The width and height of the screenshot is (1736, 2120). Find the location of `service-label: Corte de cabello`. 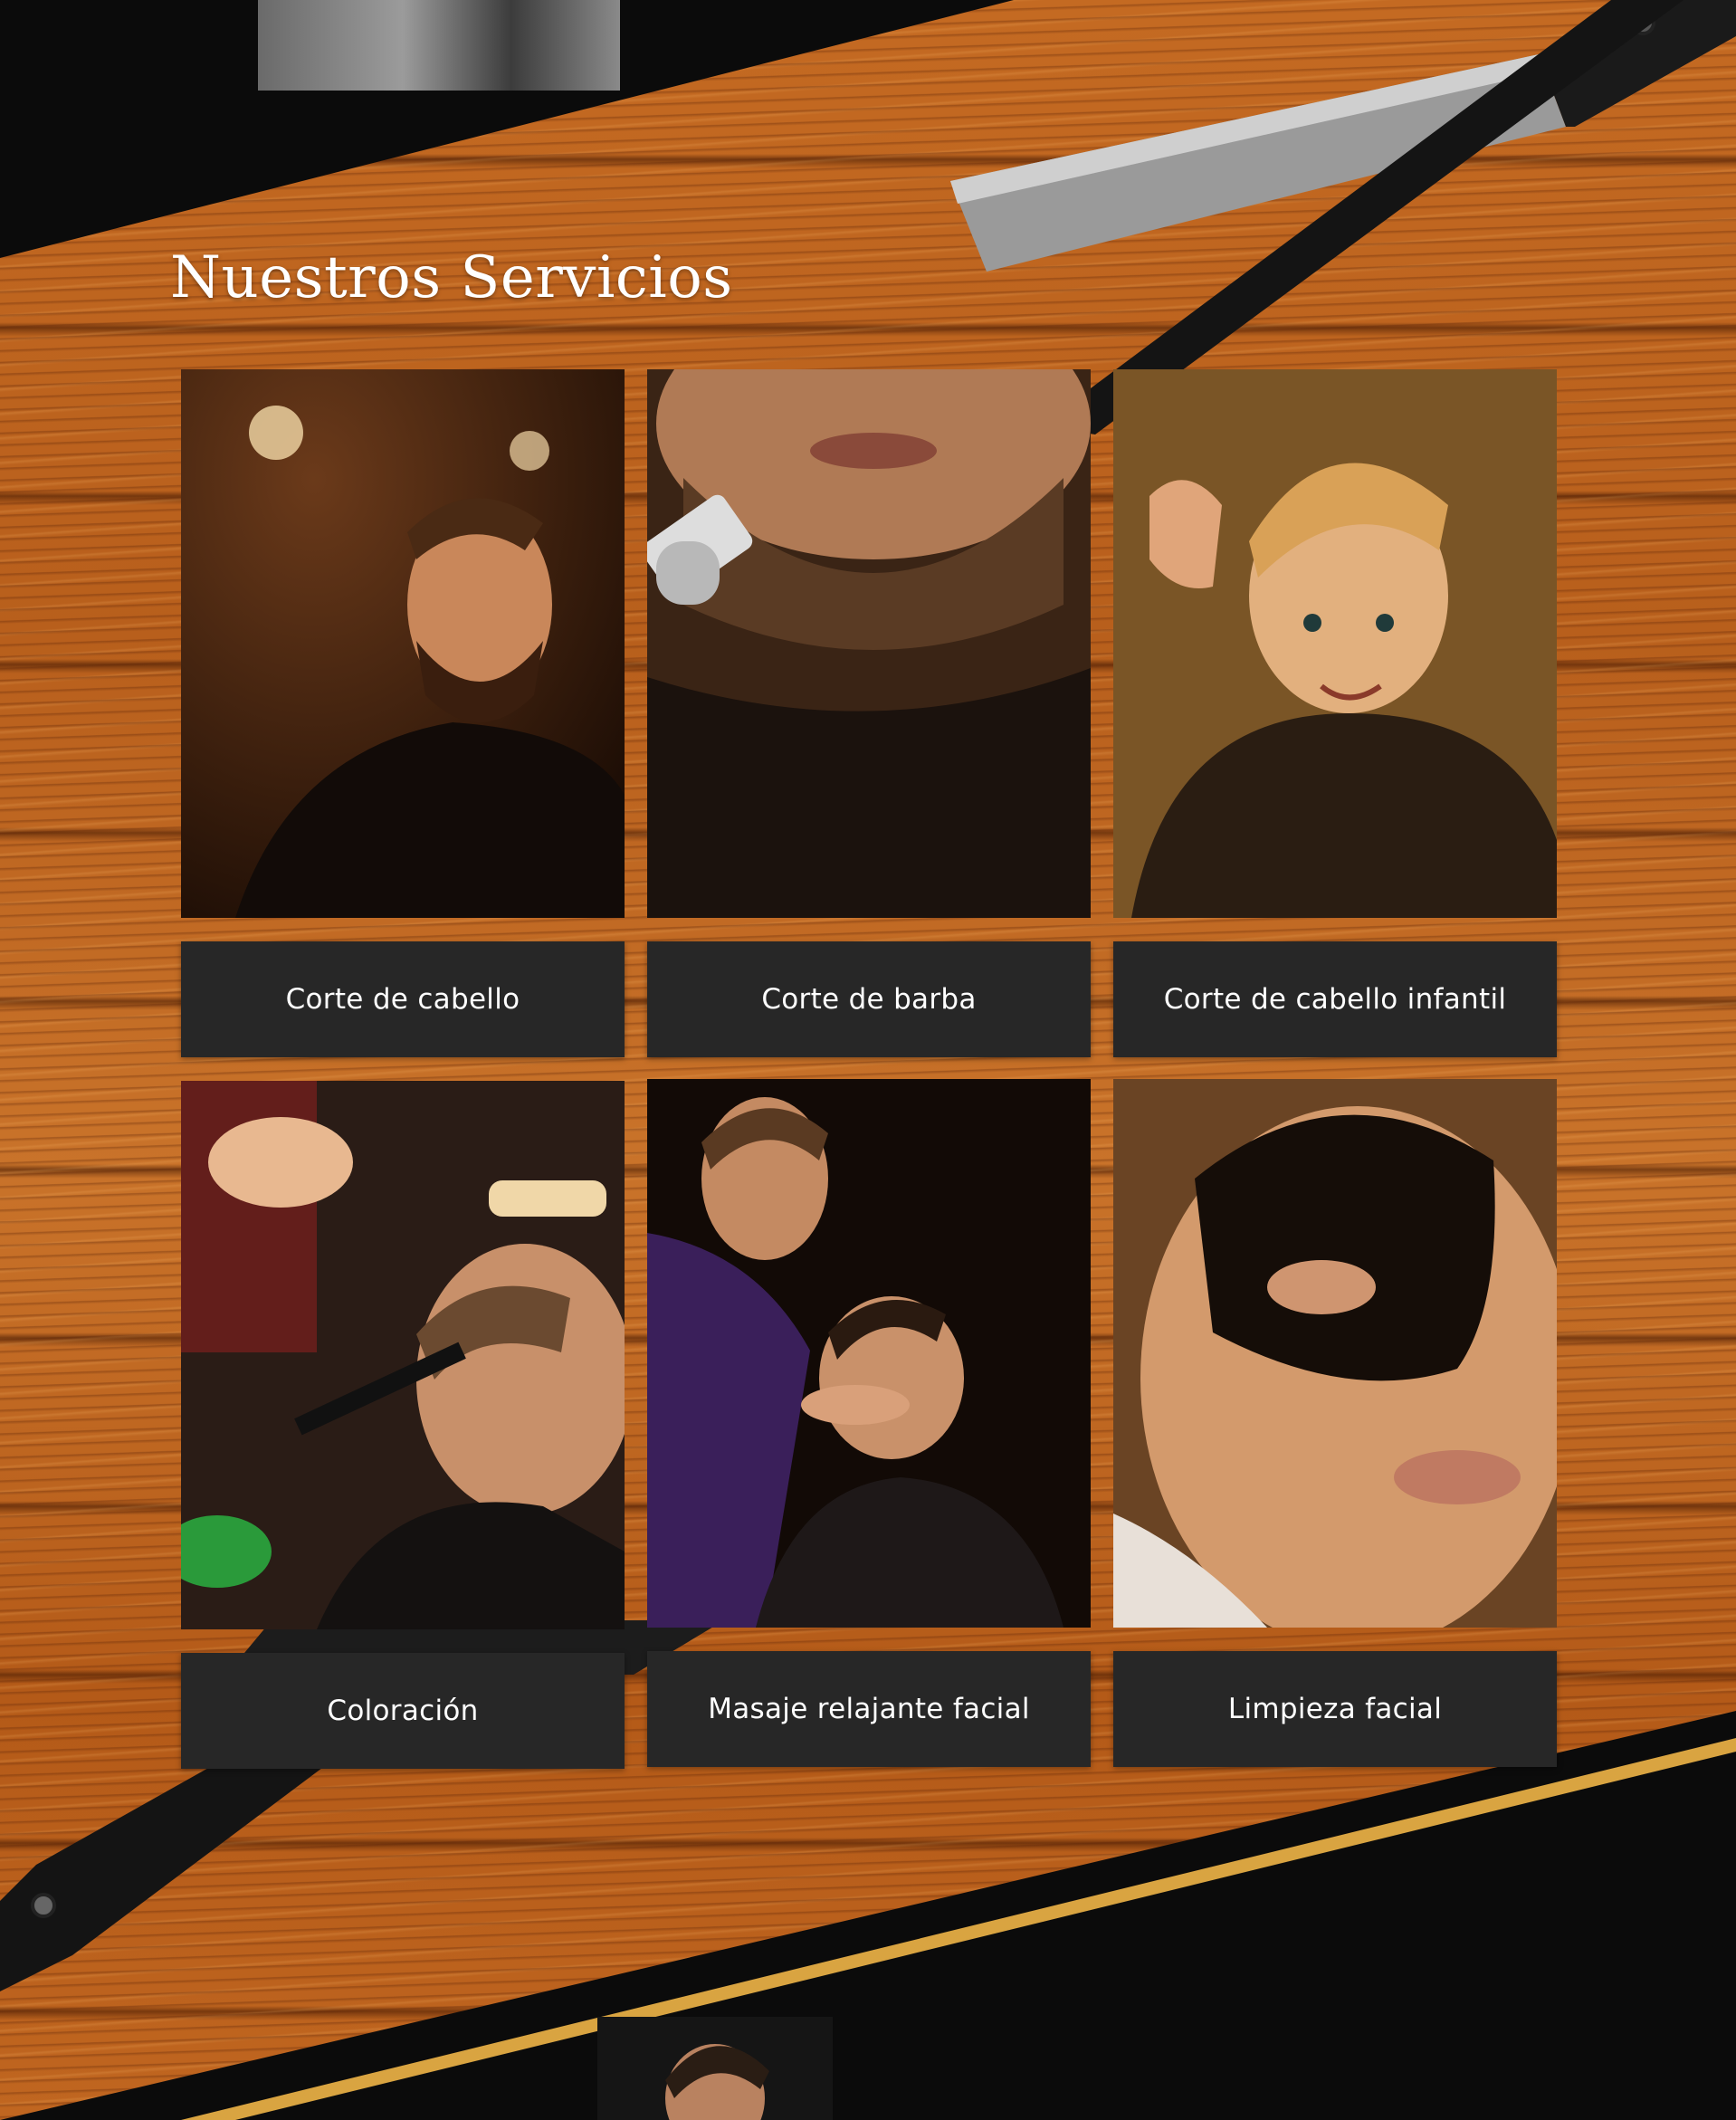

service-label: Corte de cabello is located at coordinates (402, 999).